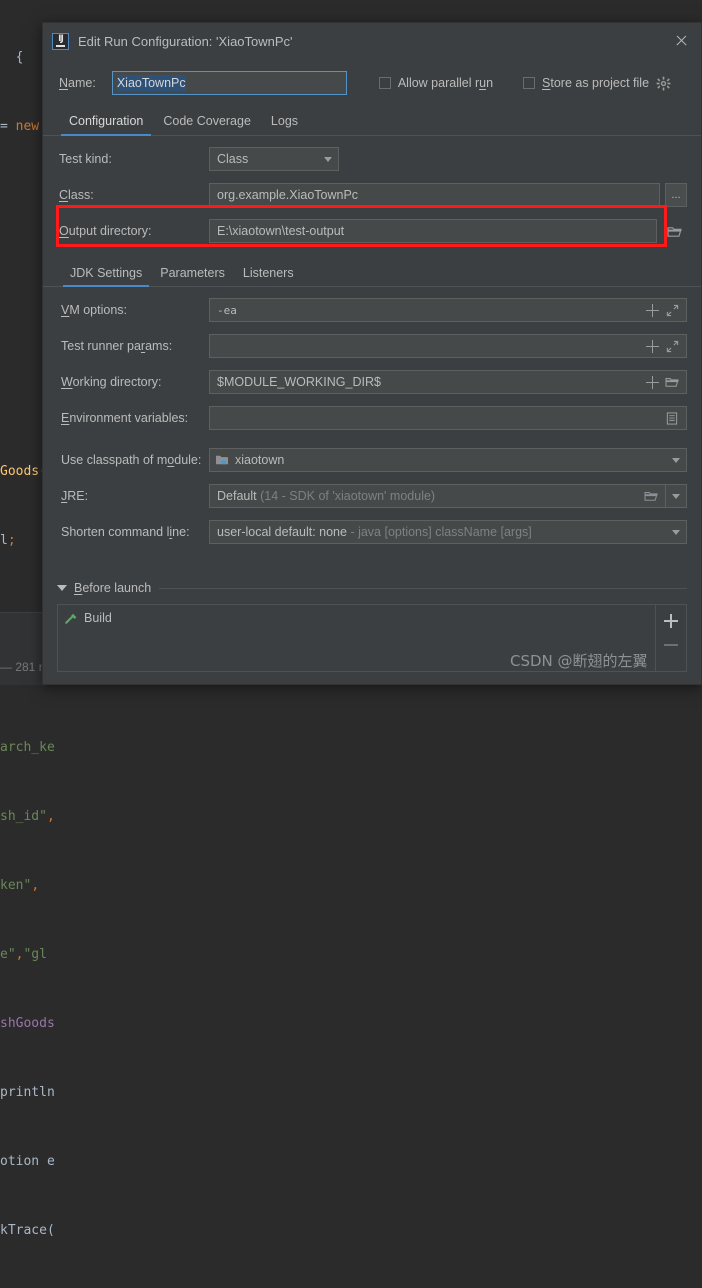 The height and width of the screenshot is (1288, 702). What do you see at coordinates (75, 496) in the screenshot?
I see `jre-label: JRE:` at bounding box center [75, 496].